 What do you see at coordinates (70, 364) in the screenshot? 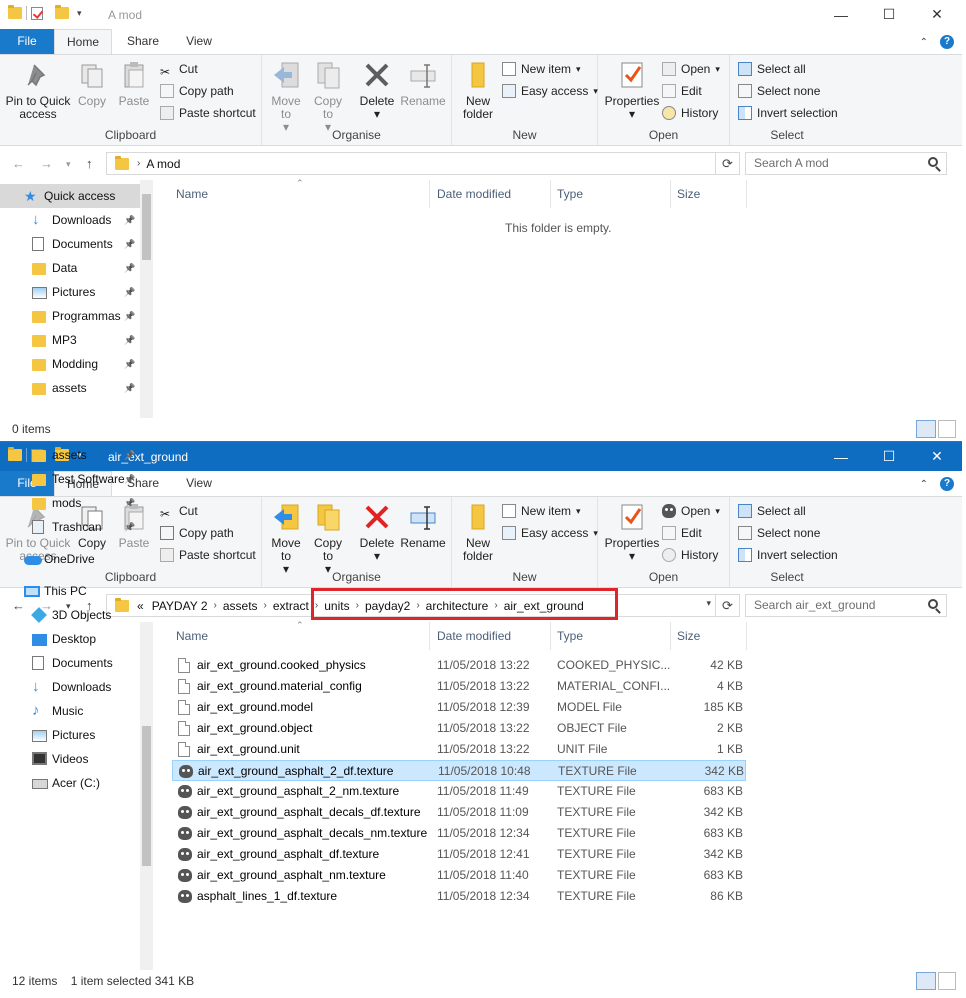
I see `nav-item-modding: Modding 📌` at bounding box center [70, 364].